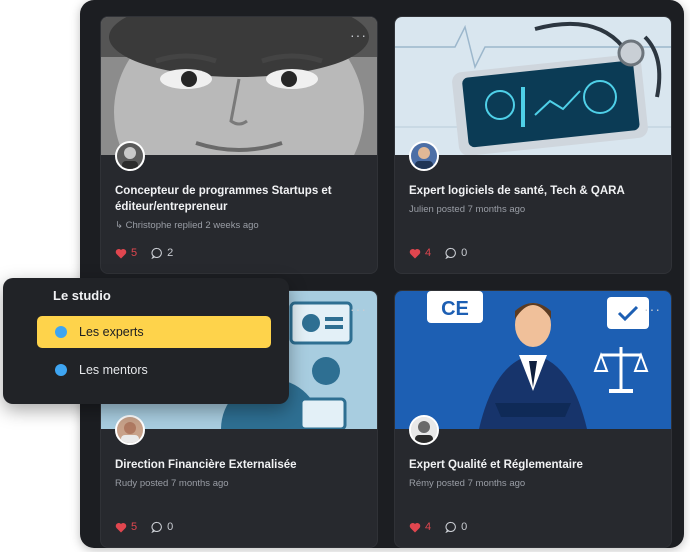 The image size is (690, 552). I want to click on post-stats: 5 2, so click(144, 253).